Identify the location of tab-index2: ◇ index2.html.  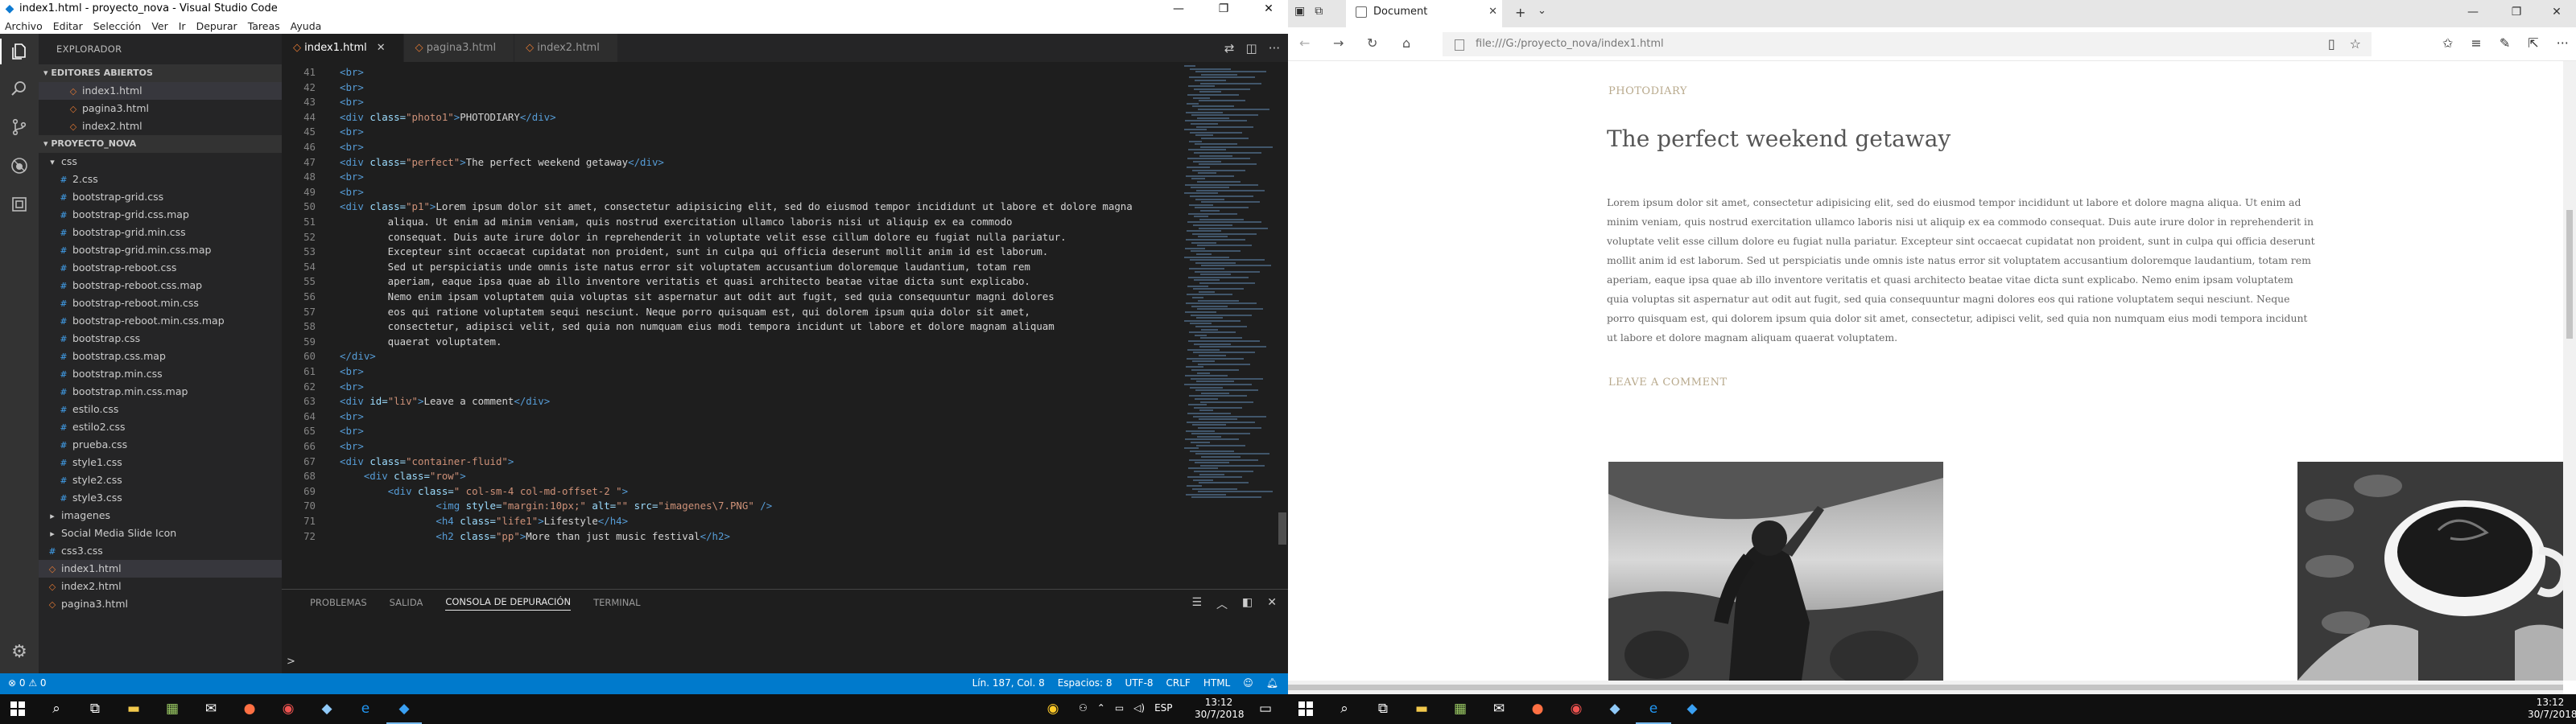
(566, 48).